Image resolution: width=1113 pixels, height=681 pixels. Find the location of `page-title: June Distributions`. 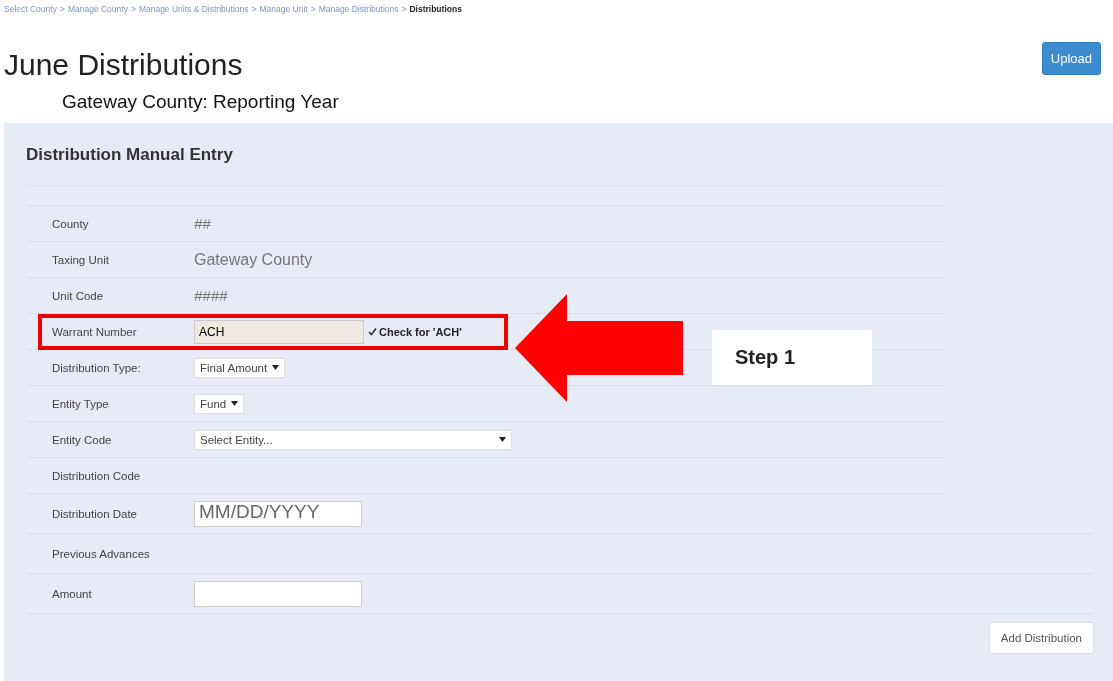

page-title: June Distributions is located at coordinates (123, 65).